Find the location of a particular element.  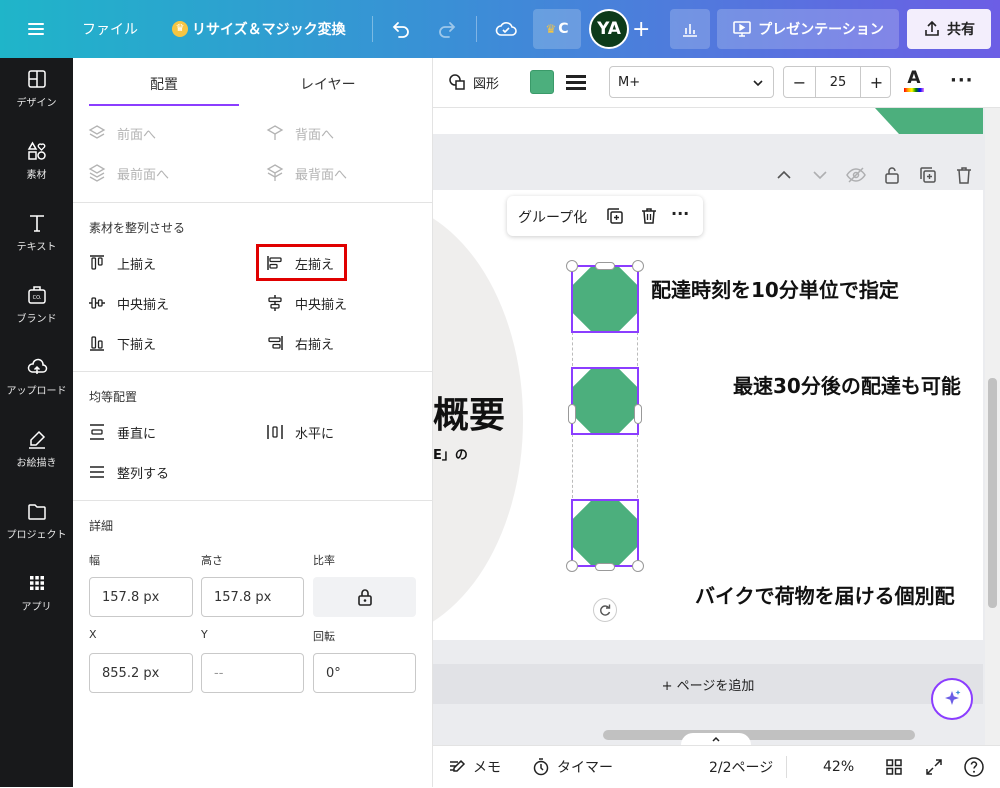

tidy-up-button: 整列する is located at coordinates (128, 472).